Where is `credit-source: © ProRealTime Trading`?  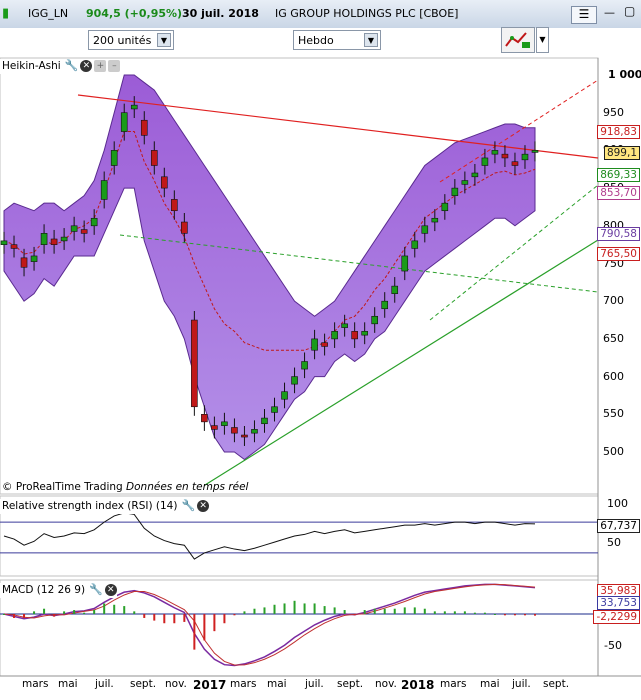
credit-source: © ProRealTime Trading is located at coordinates (62, 487).